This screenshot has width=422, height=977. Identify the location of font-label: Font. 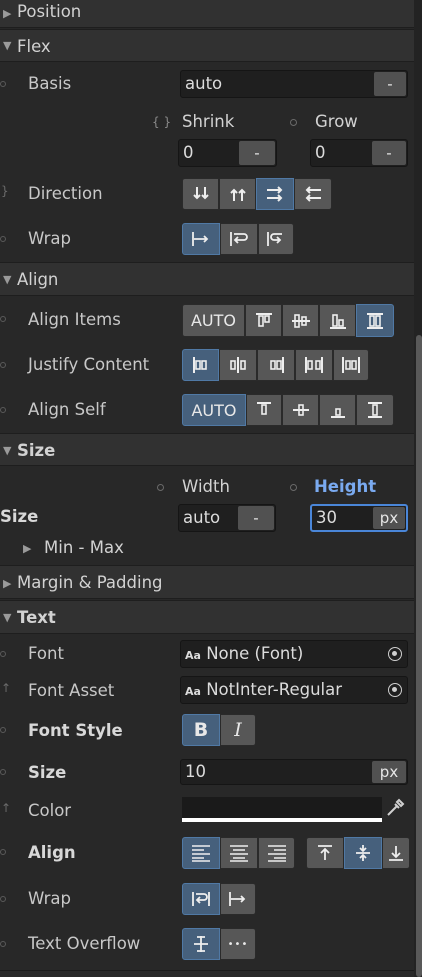
(46, 653).